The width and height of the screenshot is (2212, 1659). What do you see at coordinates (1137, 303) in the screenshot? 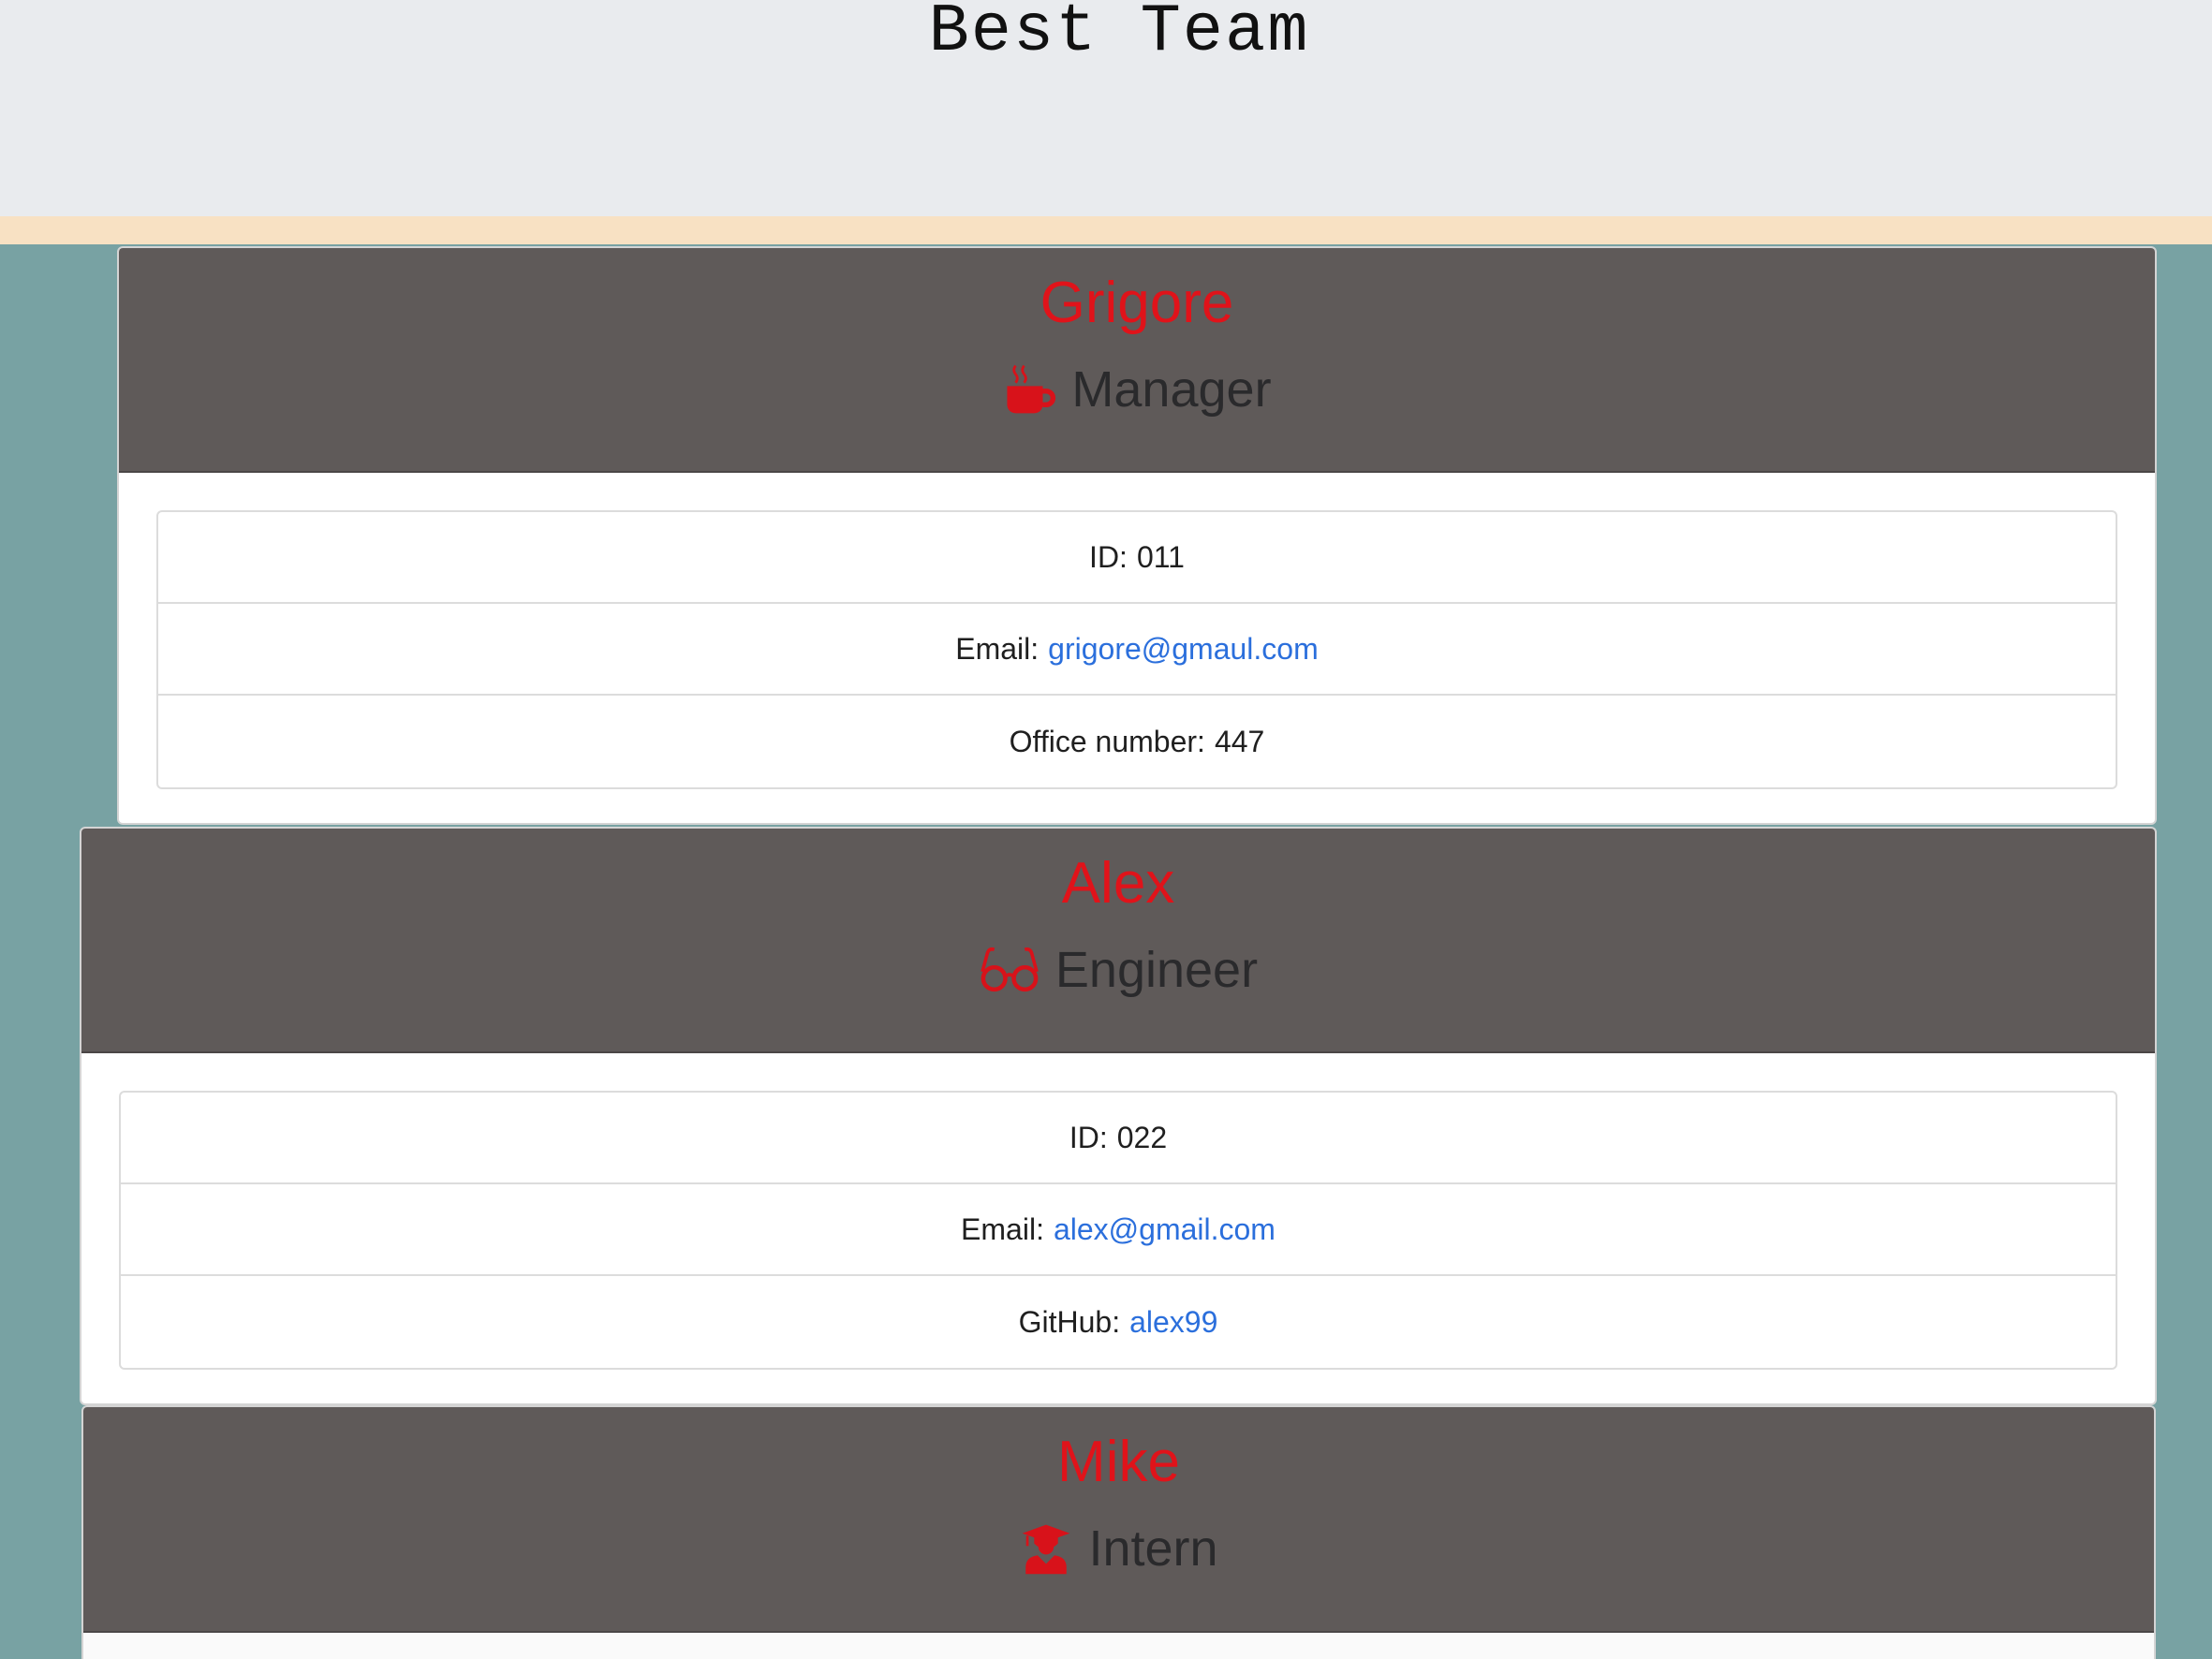
I see `employee-name: Grigore` at bounding box center [1137, 303].